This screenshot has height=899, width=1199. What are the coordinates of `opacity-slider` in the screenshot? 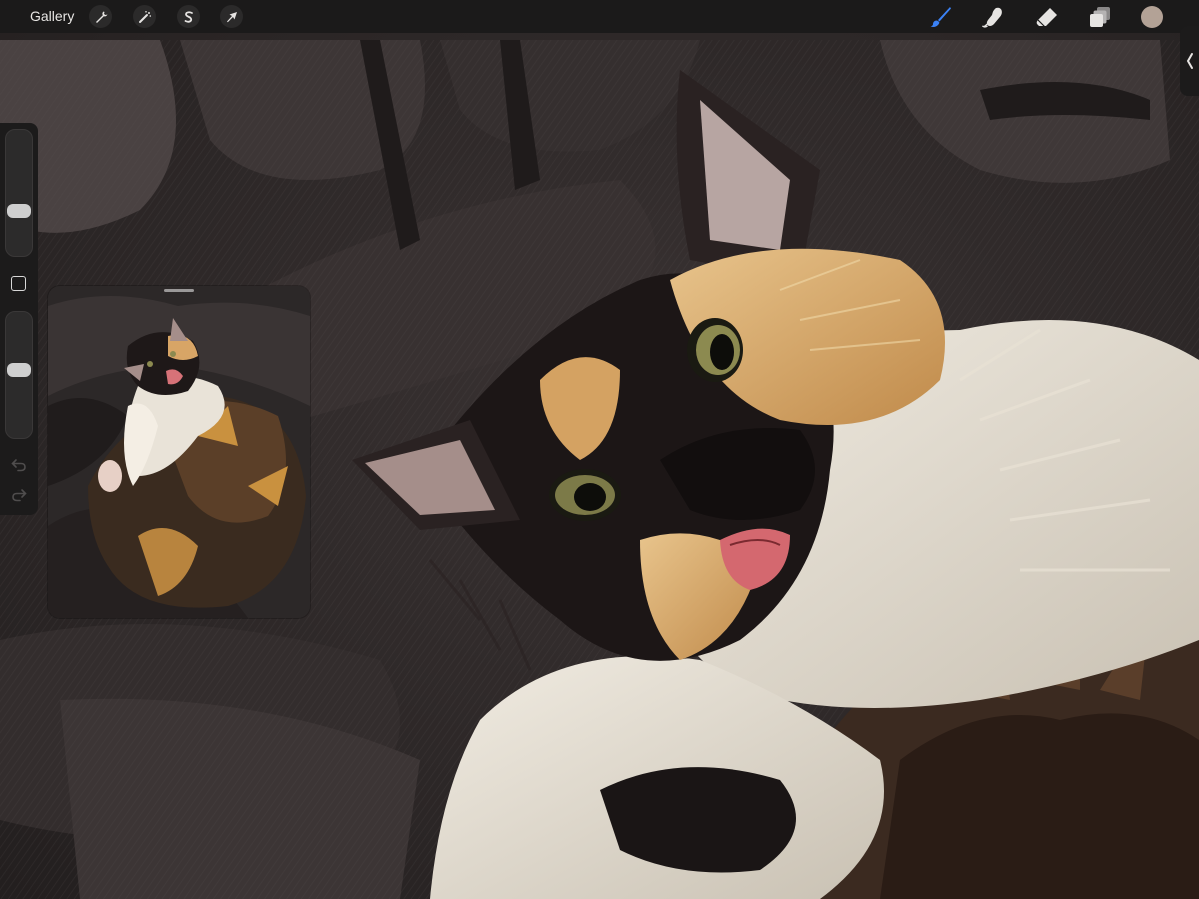 It's located at (19, 375).